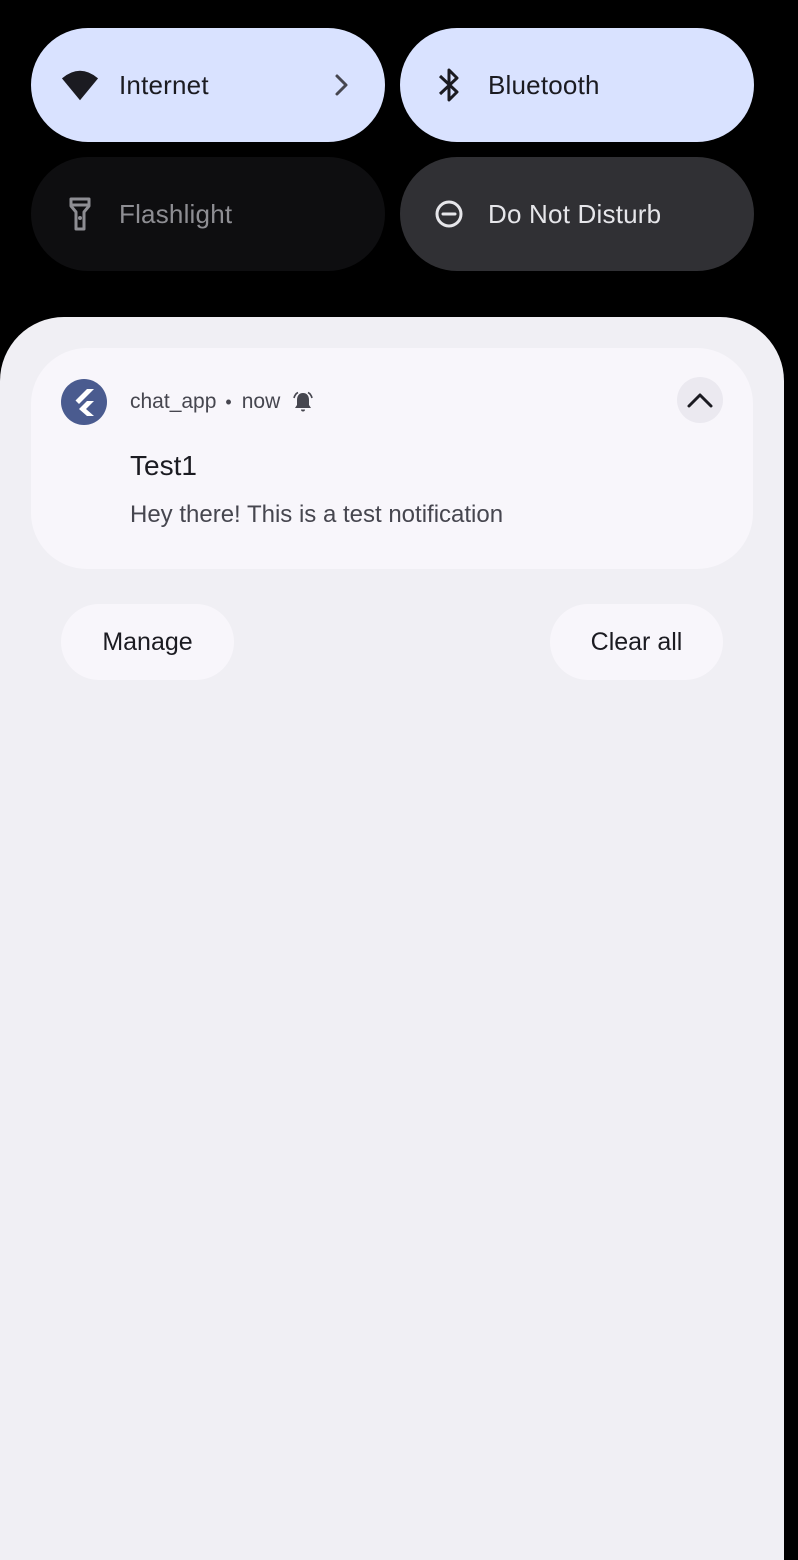 This screenshot has width=798, height=1560. I want to click on bluetooth-tile: Bluetooth, so click(577, 85).